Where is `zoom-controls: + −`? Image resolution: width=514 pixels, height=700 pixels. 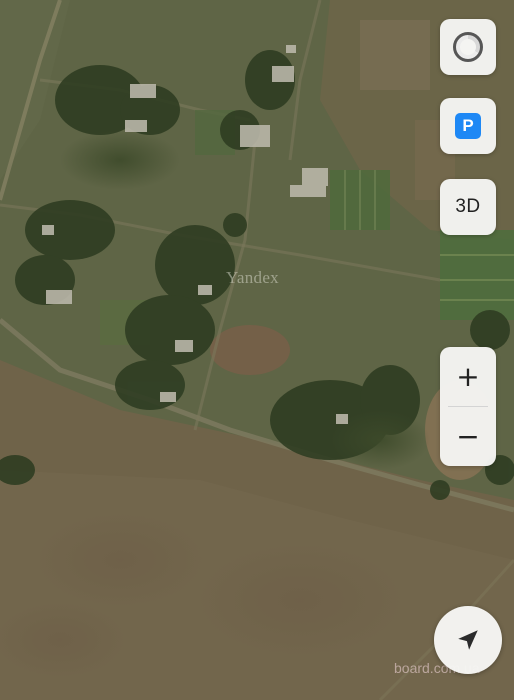
zoom-controls: + − is located at coordinates (468, 406).